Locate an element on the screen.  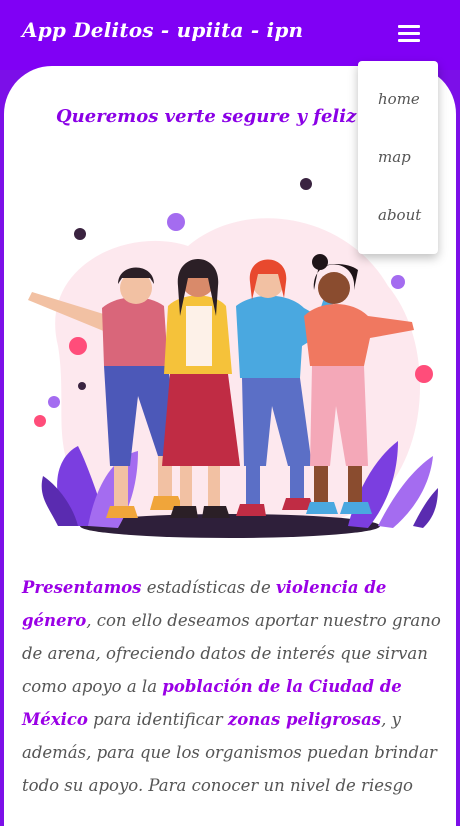
menu-item-map: map is located at coordinates (394, 157).